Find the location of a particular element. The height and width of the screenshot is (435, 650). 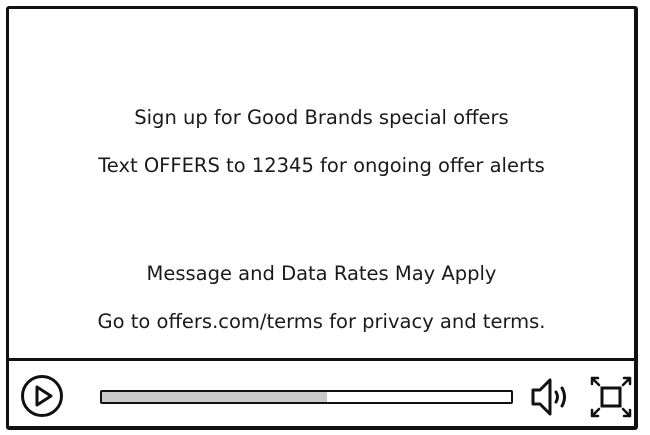

speaker-volume-icon is located at coordinates (548, 397).